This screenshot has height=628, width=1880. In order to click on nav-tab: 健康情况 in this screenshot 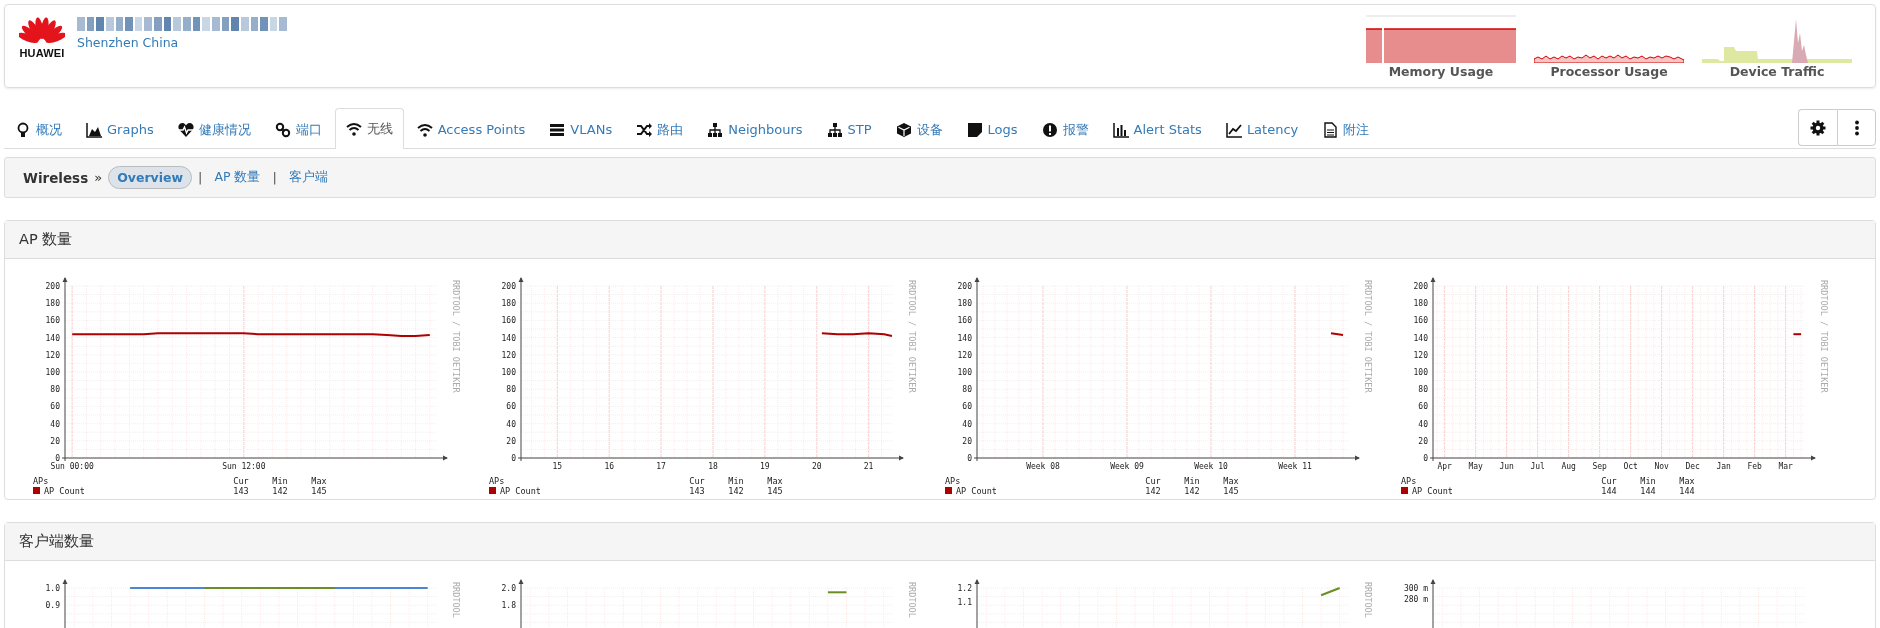, I will do `click(214, 129)`.